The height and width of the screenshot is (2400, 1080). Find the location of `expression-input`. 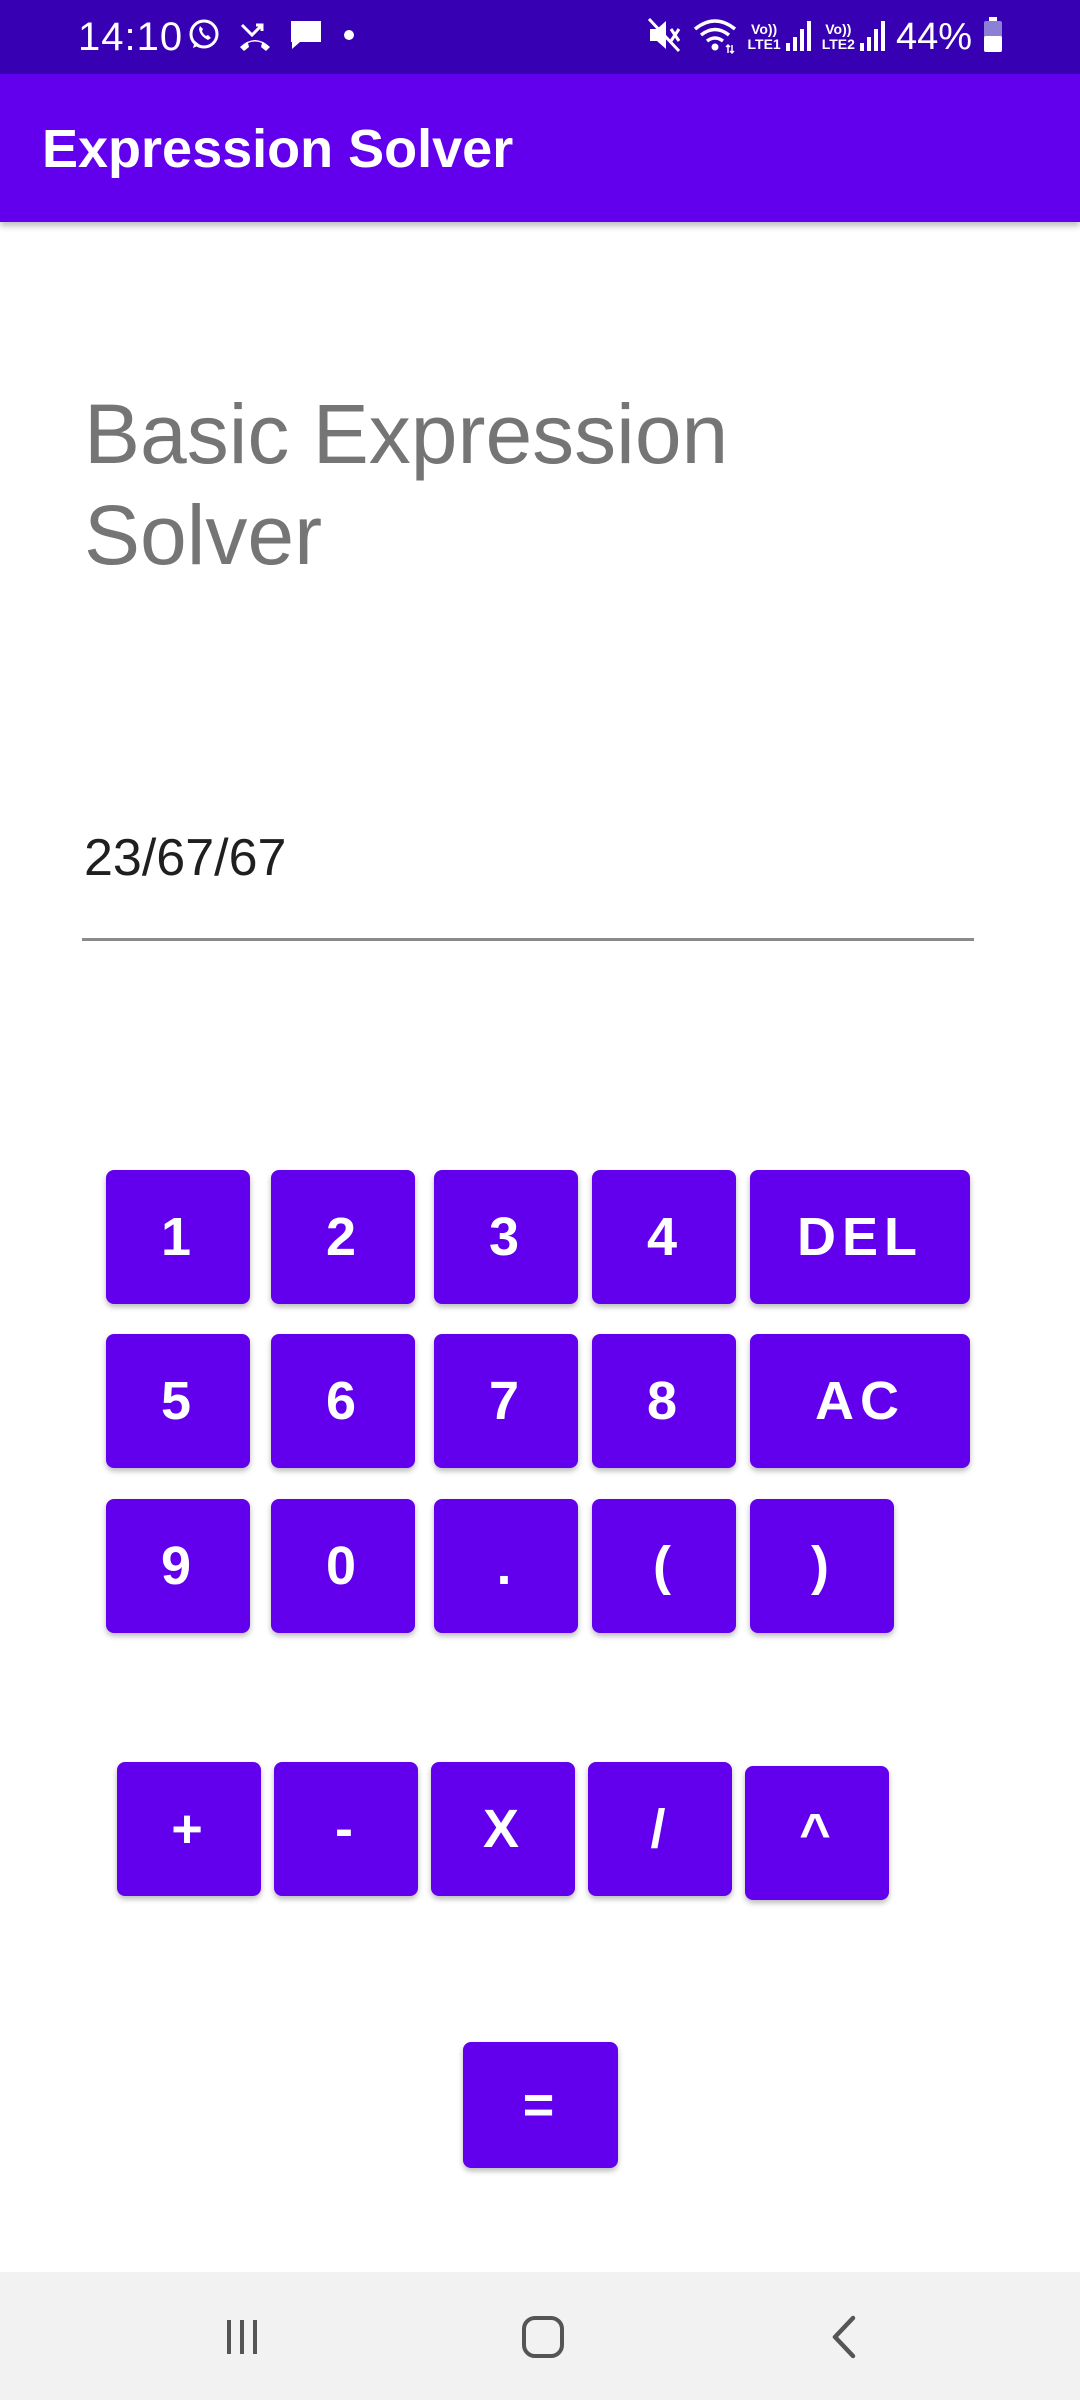

expression-input is located at coordinates (528, 858).